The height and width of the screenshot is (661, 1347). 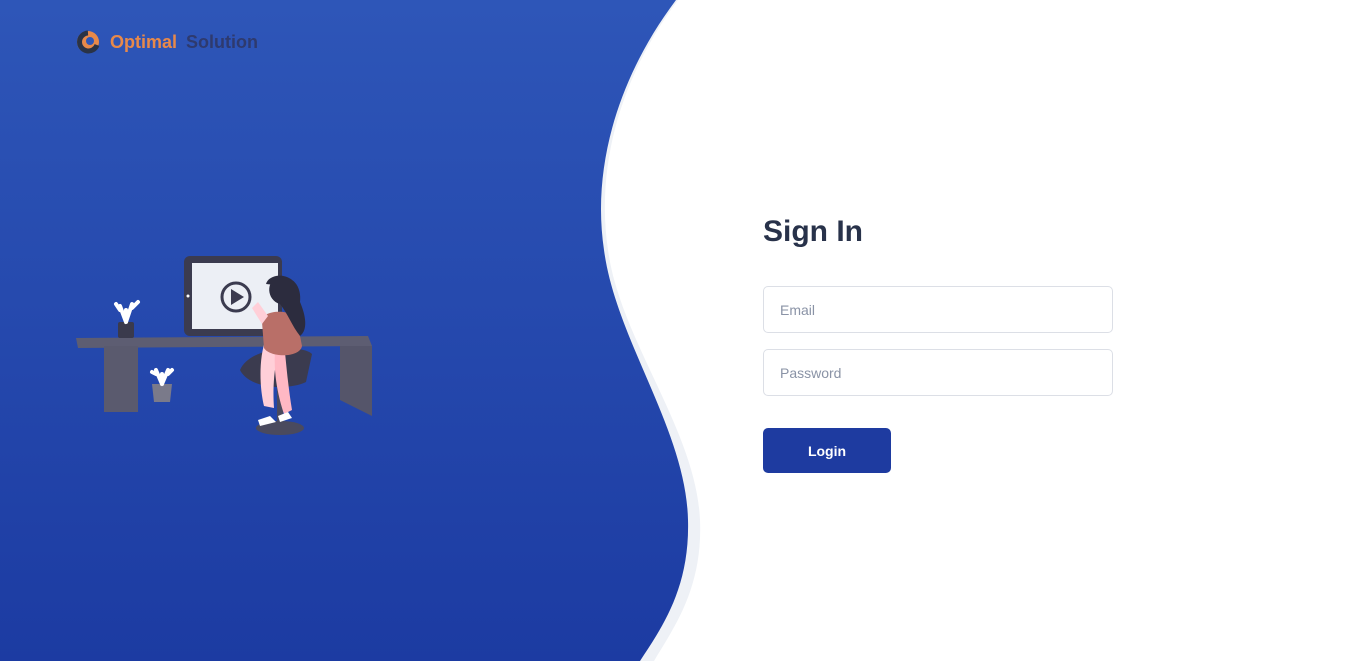 I want to click on password-input, so click(x=938, y=372).